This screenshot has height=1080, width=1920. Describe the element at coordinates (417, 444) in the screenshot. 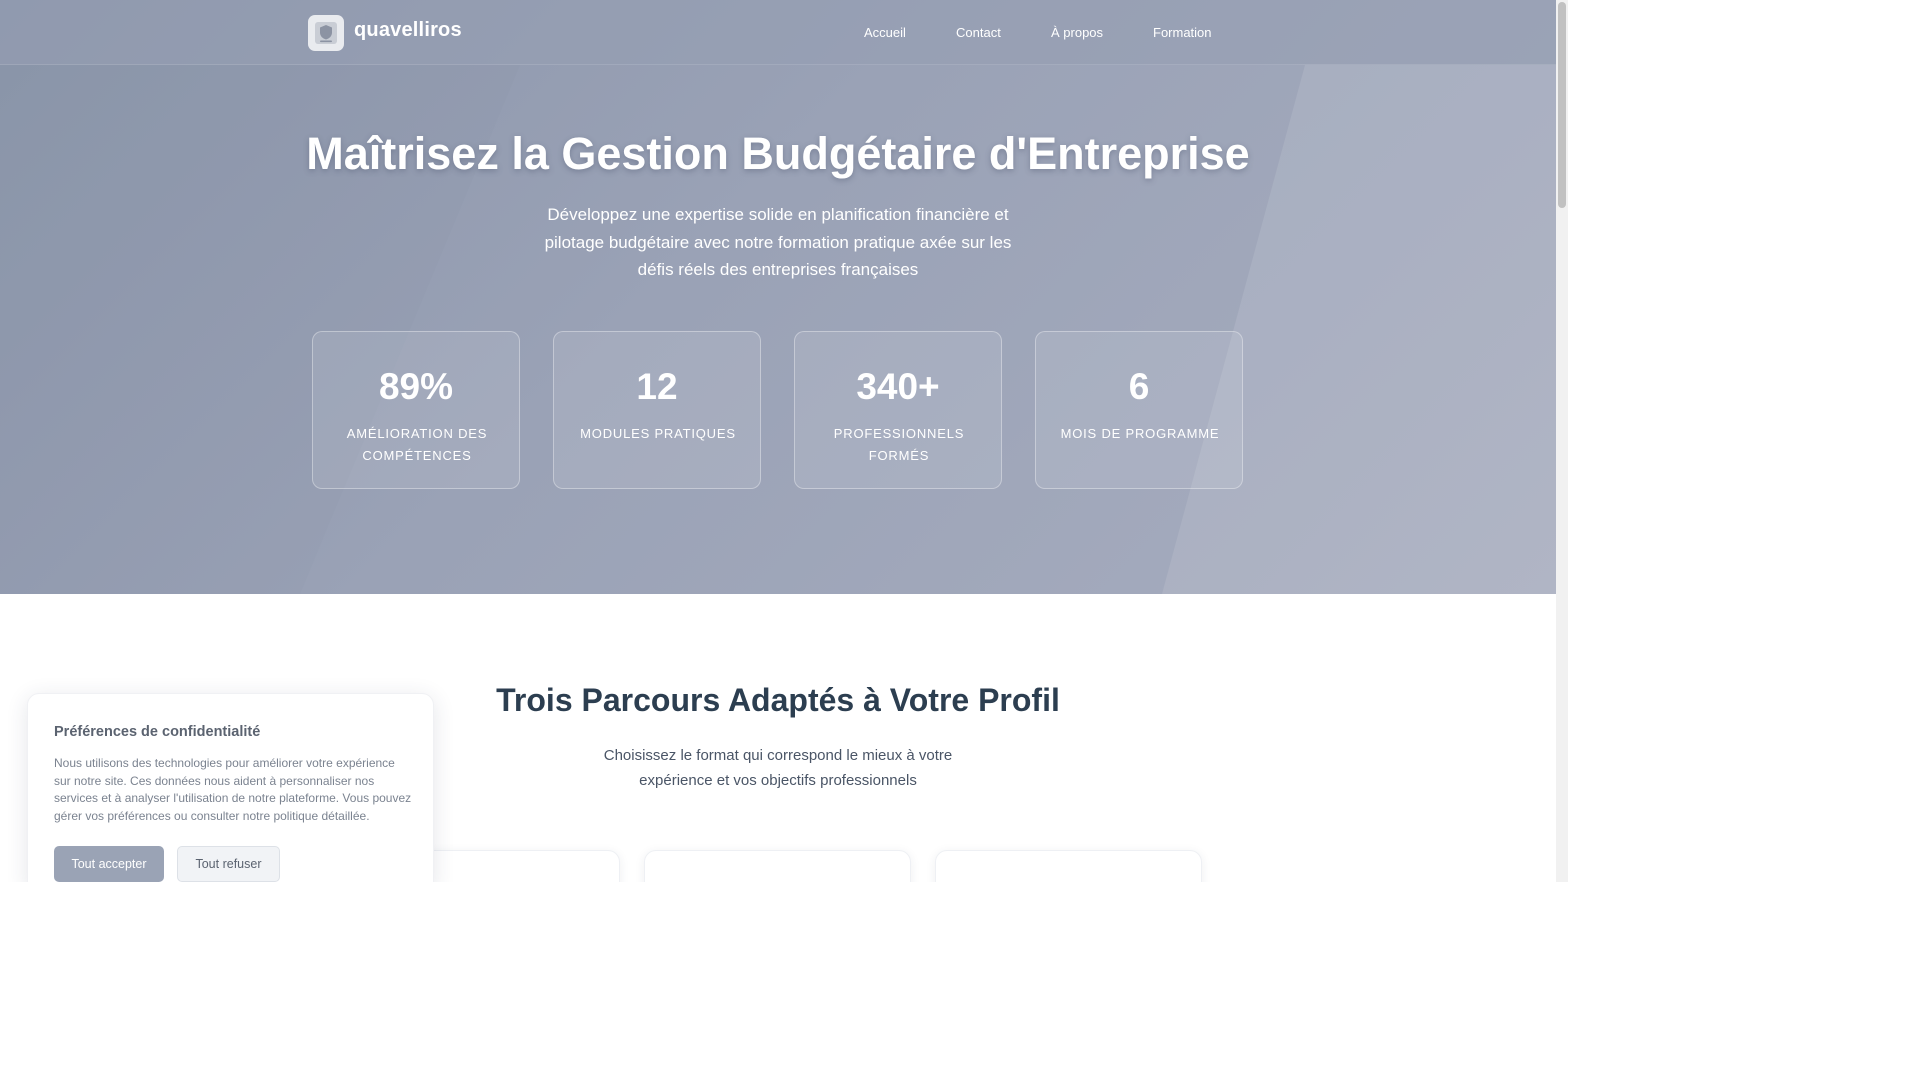

I see `stat-label: AMÉLIORATION DES COMPÉTENCES` at that location.